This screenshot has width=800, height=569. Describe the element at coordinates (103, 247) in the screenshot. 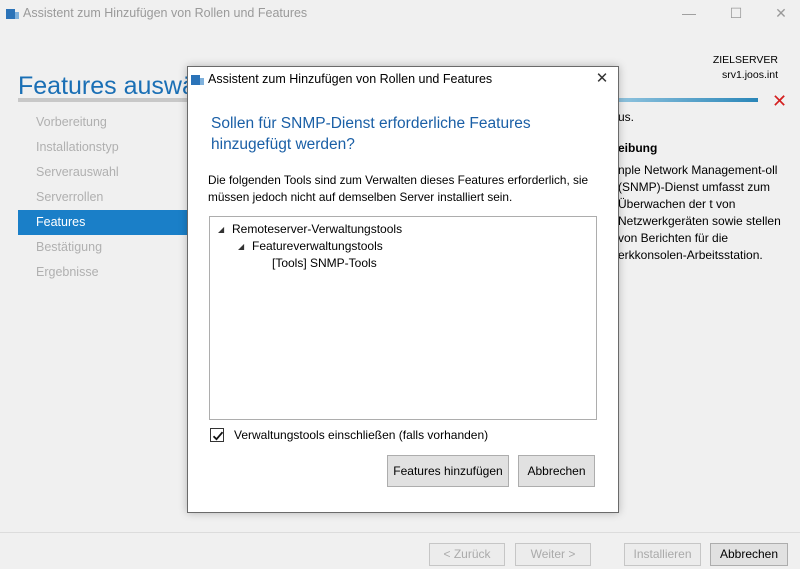

I see `nav-item-bestaetigung: Bestätigung` at that location.